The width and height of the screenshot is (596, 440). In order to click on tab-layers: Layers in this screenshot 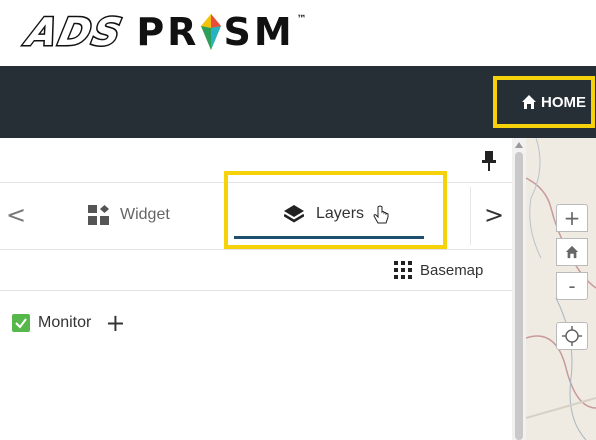, I will do `click(335, 210)`.